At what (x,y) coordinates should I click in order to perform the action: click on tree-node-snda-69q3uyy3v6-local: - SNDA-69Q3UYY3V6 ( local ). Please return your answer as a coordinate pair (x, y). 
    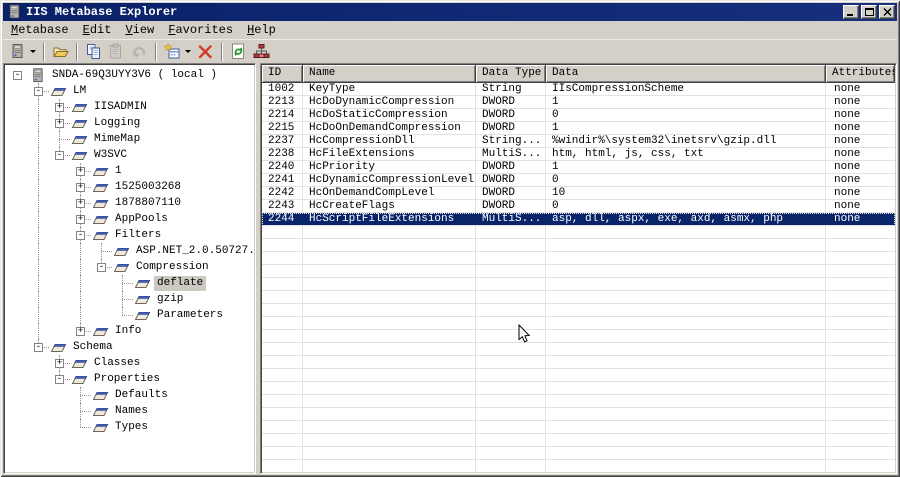
    Looking at the image, I should click on (131, 75).